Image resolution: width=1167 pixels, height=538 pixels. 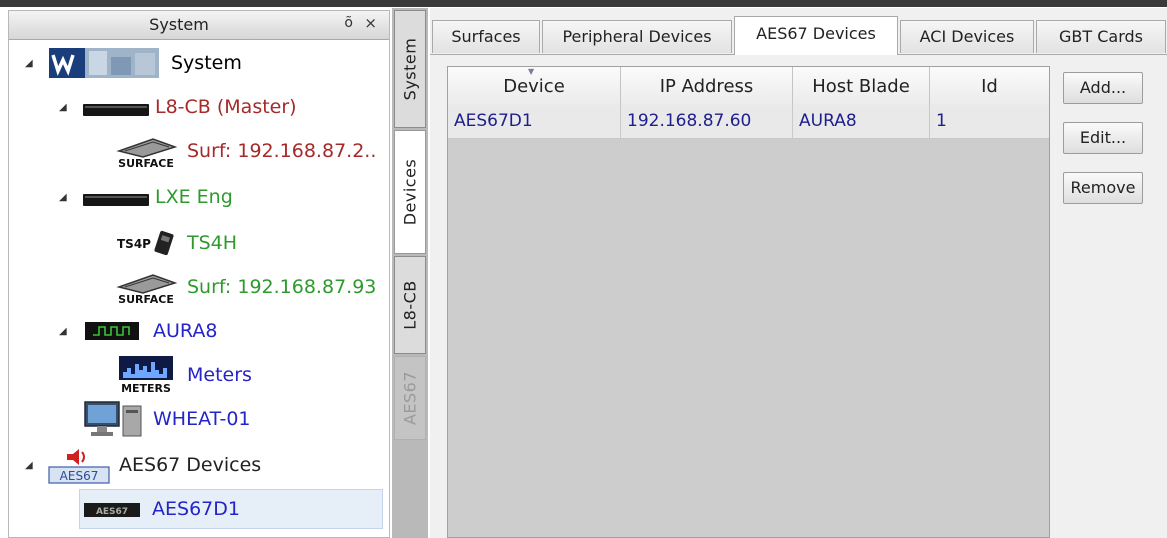 I want to click on vtab-aes67: AES67, so click(x=410, y=398).